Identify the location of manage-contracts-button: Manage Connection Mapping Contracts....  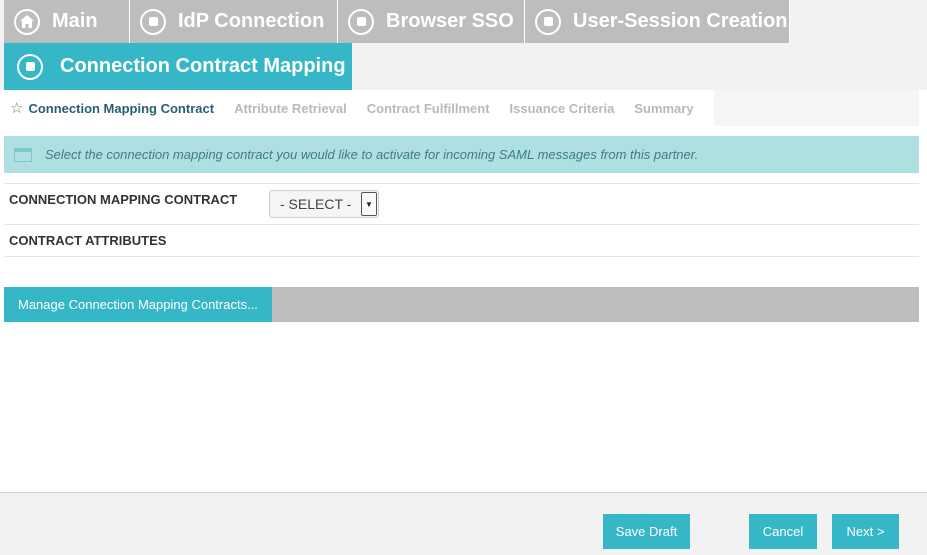
(138, 304).